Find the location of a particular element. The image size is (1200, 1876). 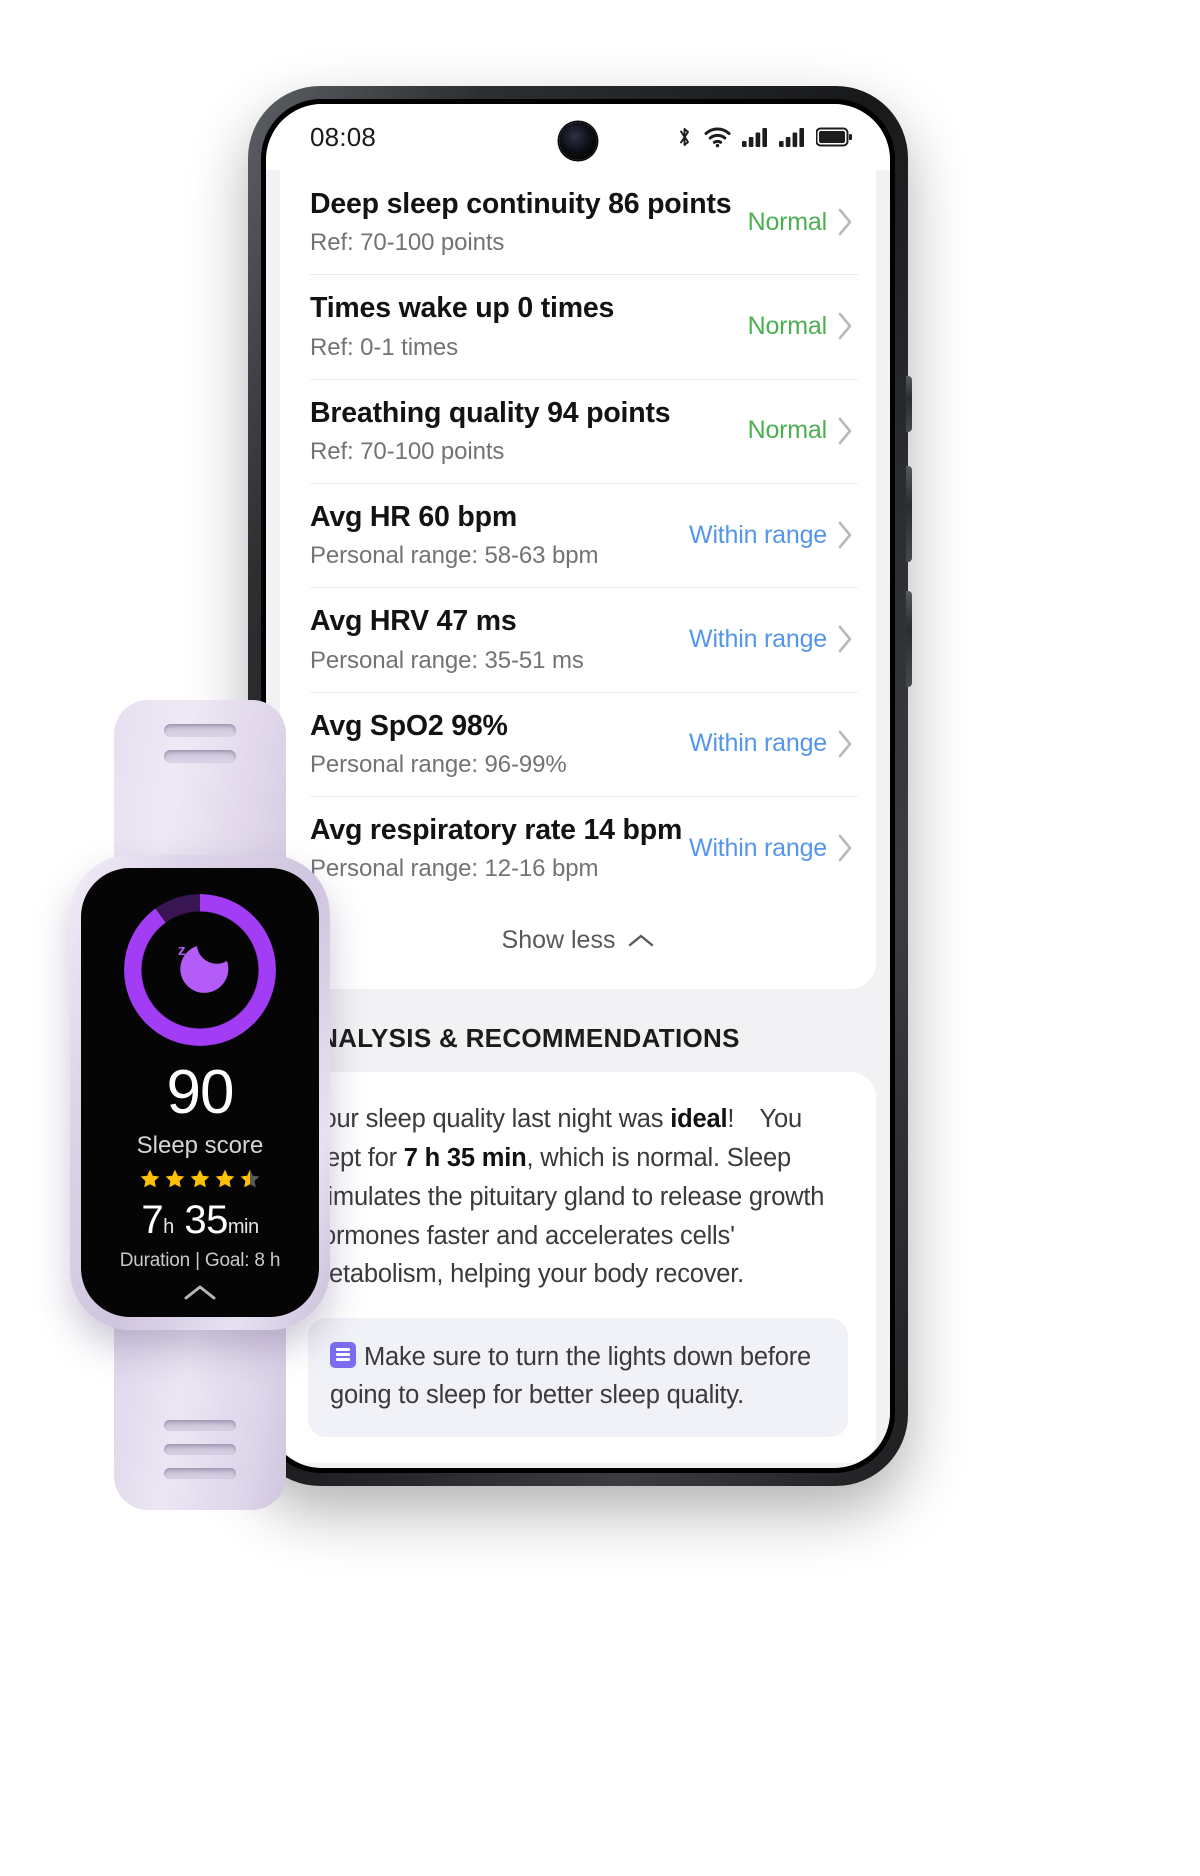

metric-title: Avg HR 60 bpm is located at coordinates (413, 516).